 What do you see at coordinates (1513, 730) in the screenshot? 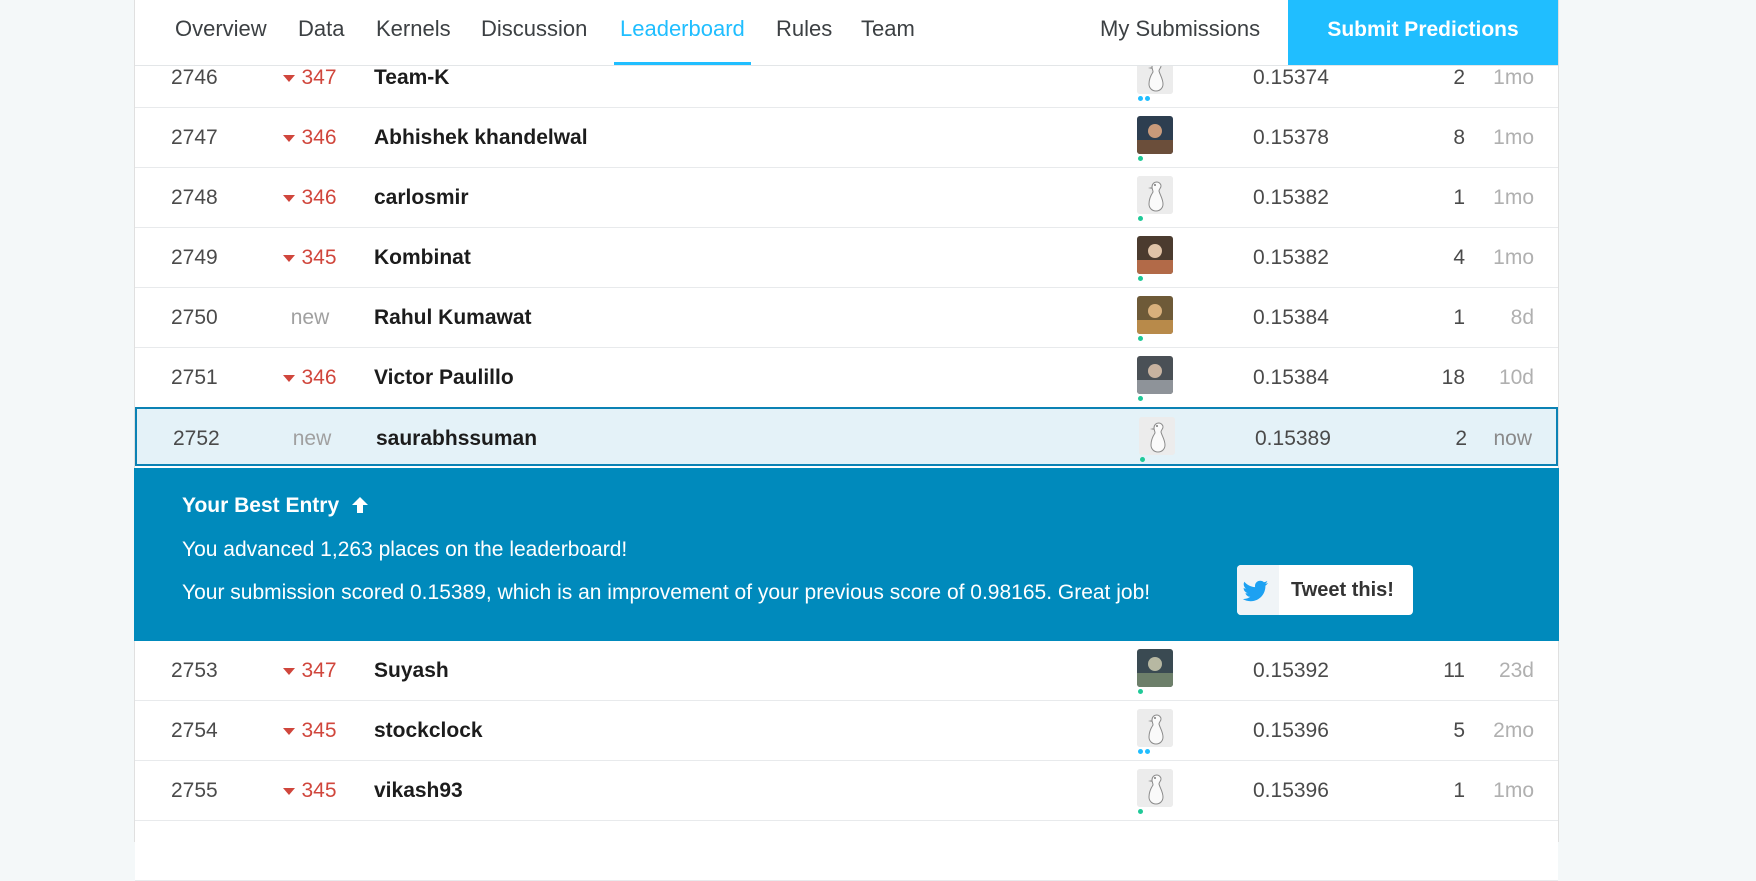
I see `last-submission-cell: 2mo` at bounding box center [1513, 730].